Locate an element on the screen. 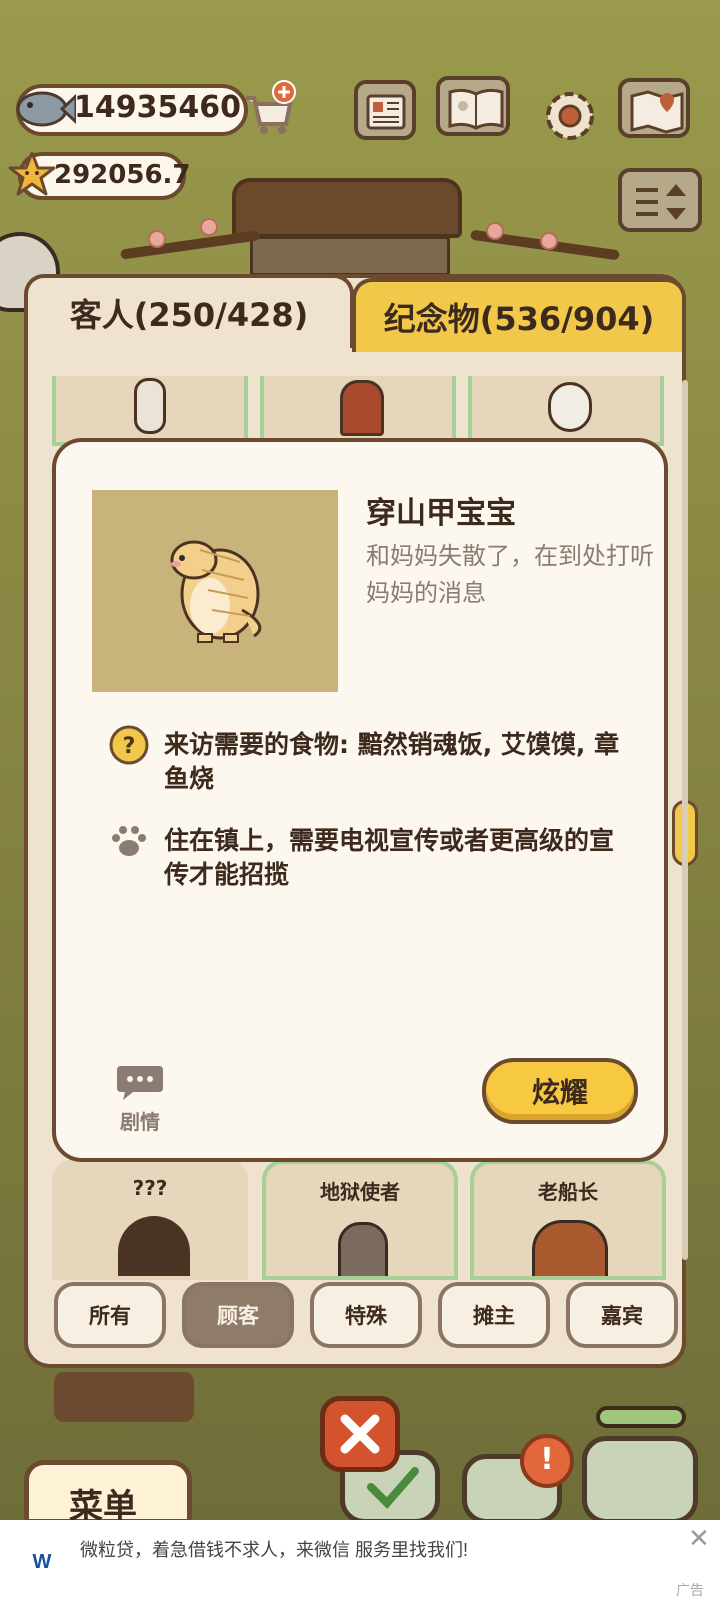  goose-character is located at coordinates (150, 406).